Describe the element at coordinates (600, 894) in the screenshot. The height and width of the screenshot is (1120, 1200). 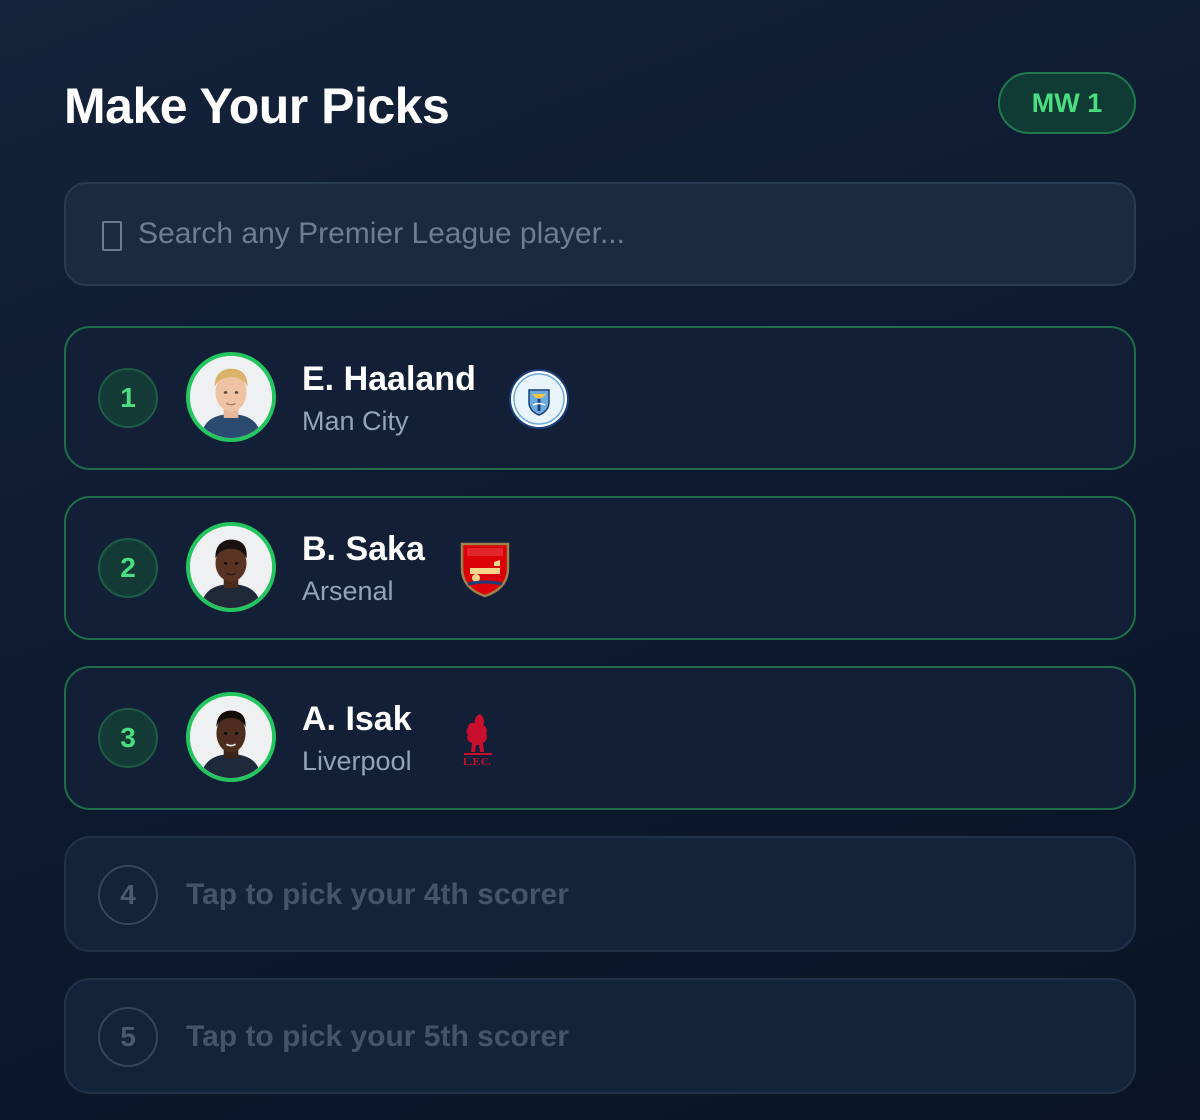
I see `empty-pick-slot-4: 4 Tap to pick your 4th scorer` at that location.